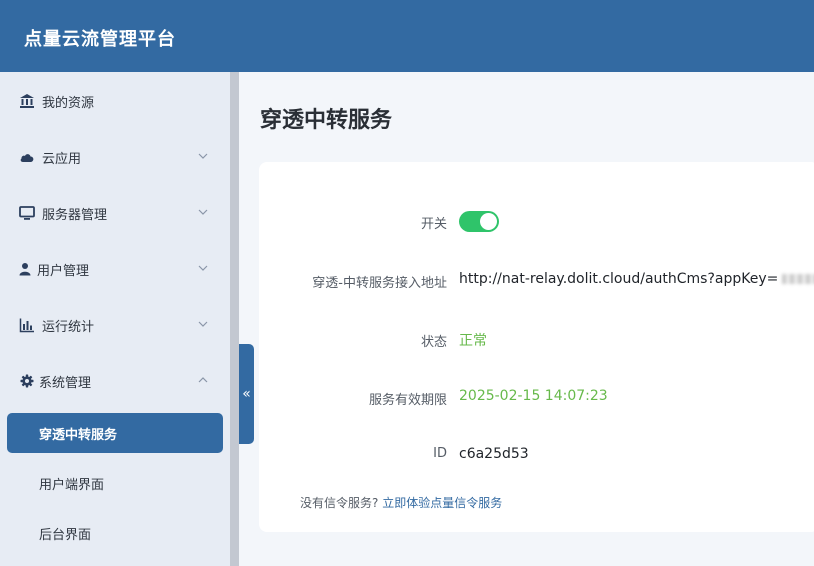 The width and height of the screenshot is (814, 566). I want to click on sidebar-item-server-management: 服务器管理, so click(115, 213).